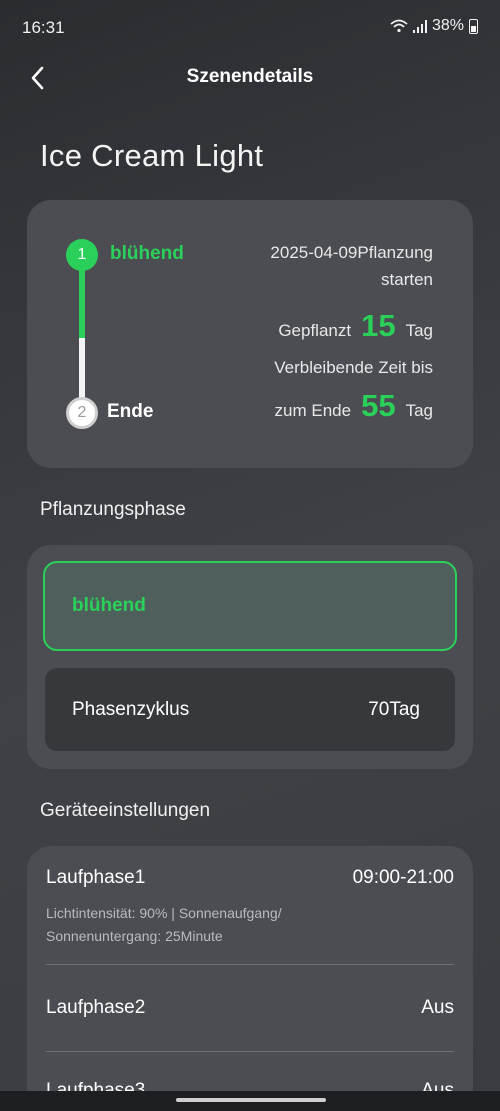  Describe the element at coordinates (447, 25) in the screenshot. I see `battery-percent: 38%` at that location.